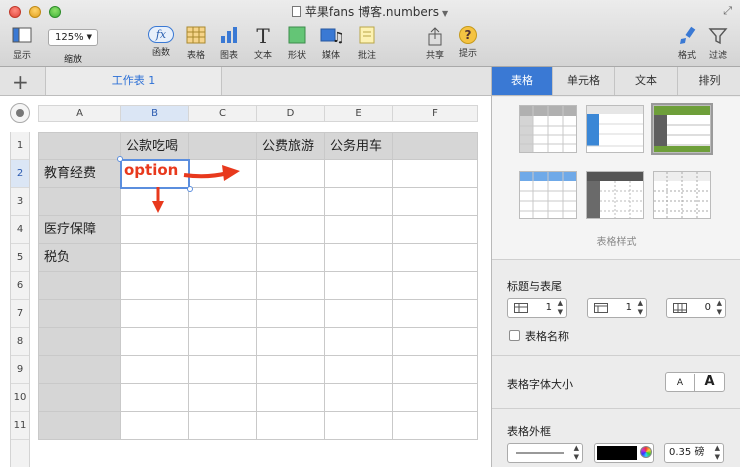 The width and height of the screenshot is (740, 467). I want to click on tab-table: 表格, so click(522, 81).